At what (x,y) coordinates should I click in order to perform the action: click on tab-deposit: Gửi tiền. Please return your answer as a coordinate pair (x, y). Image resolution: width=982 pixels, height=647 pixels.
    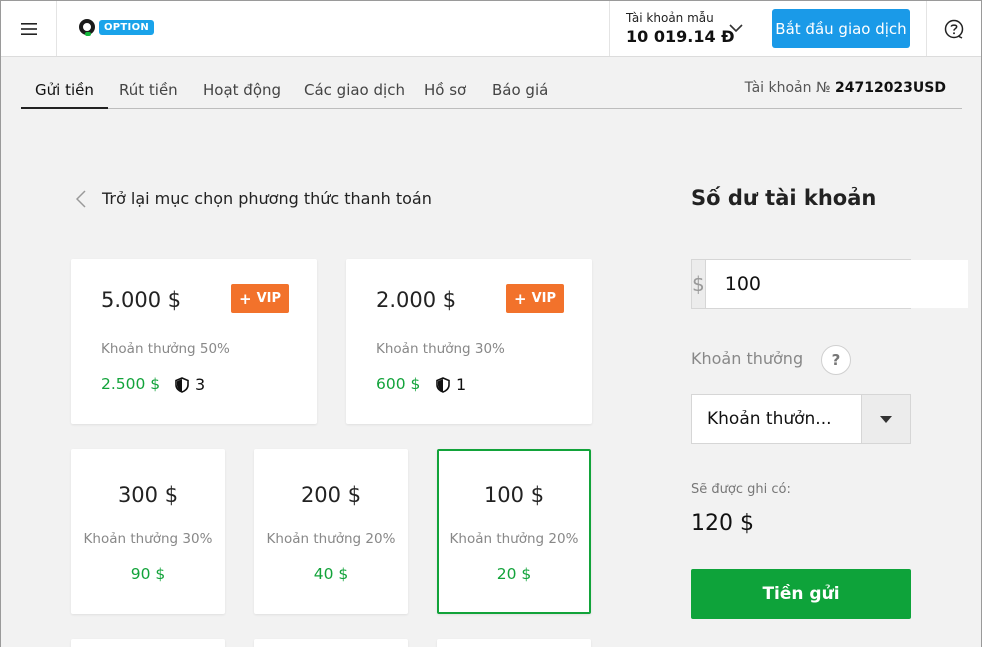
    Looking at the image, I should click on (64, 95).